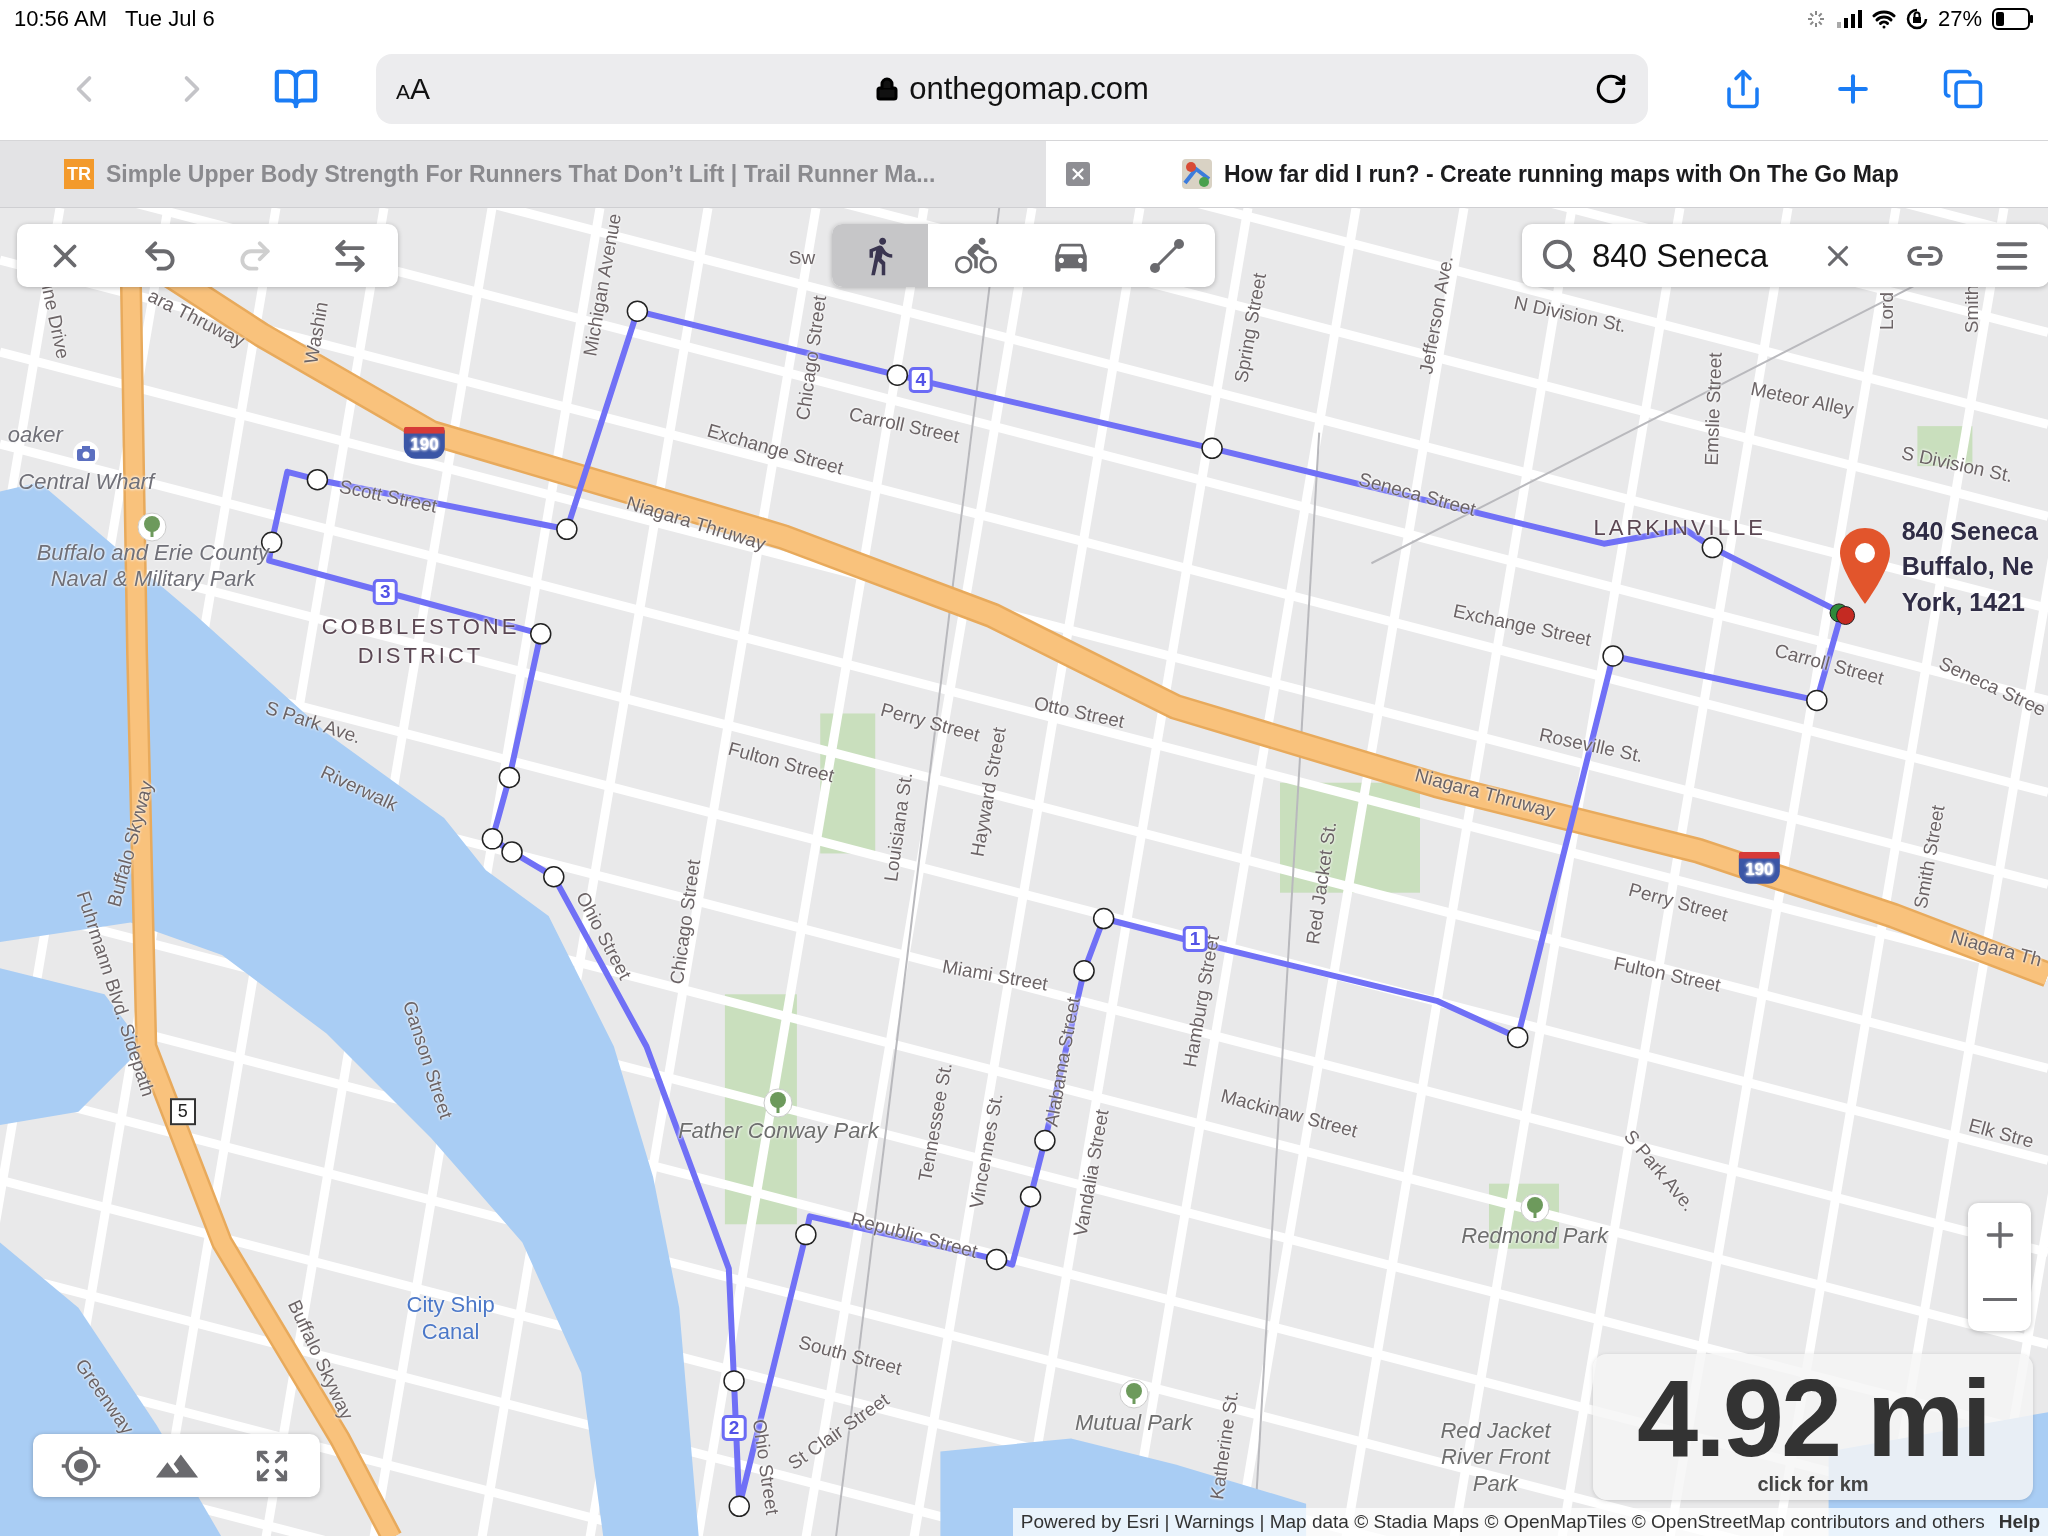 This screenshot has width=2048, height=1536. Describe the element at coordinates (1521, 626) in the screenshot. I see `street-label: Exchange Street` at that location.